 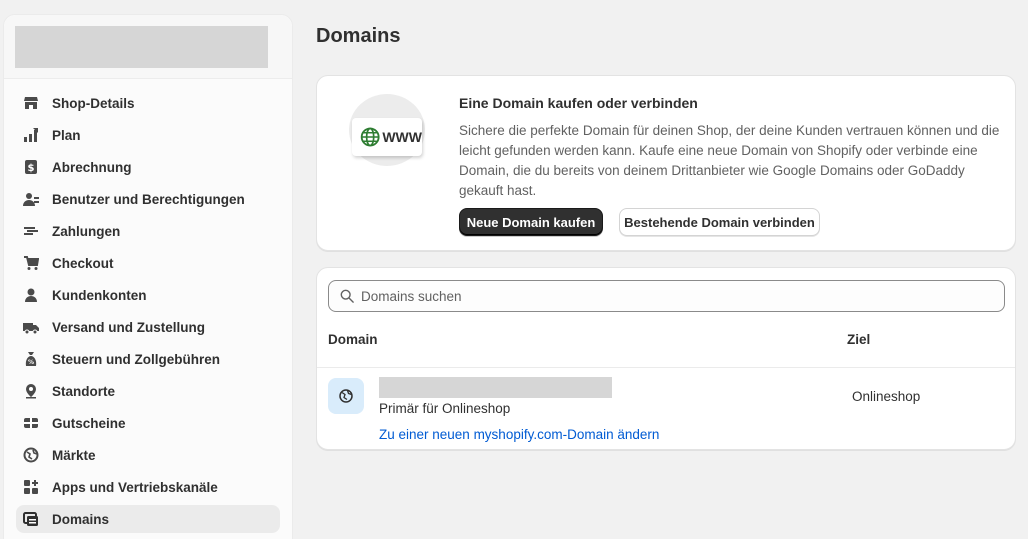 What do you see at coordinates (148, 391) in the screenshot?
I see `sidebar-item-locations: Standorte` at bounding box center [148, 391].